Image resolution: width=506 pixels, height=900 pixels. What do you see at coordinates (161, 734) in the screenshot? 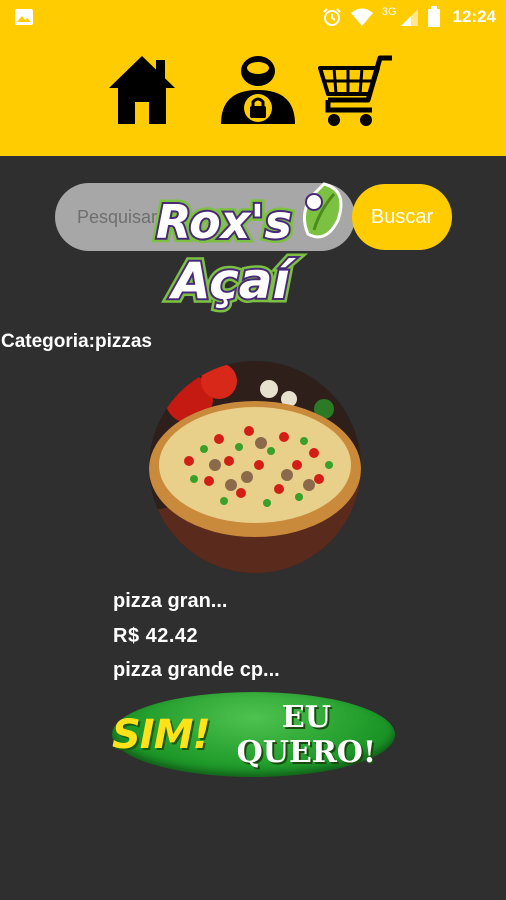
I see `buy-button-sim-label: SIM!` at bounding box center [161, 734].